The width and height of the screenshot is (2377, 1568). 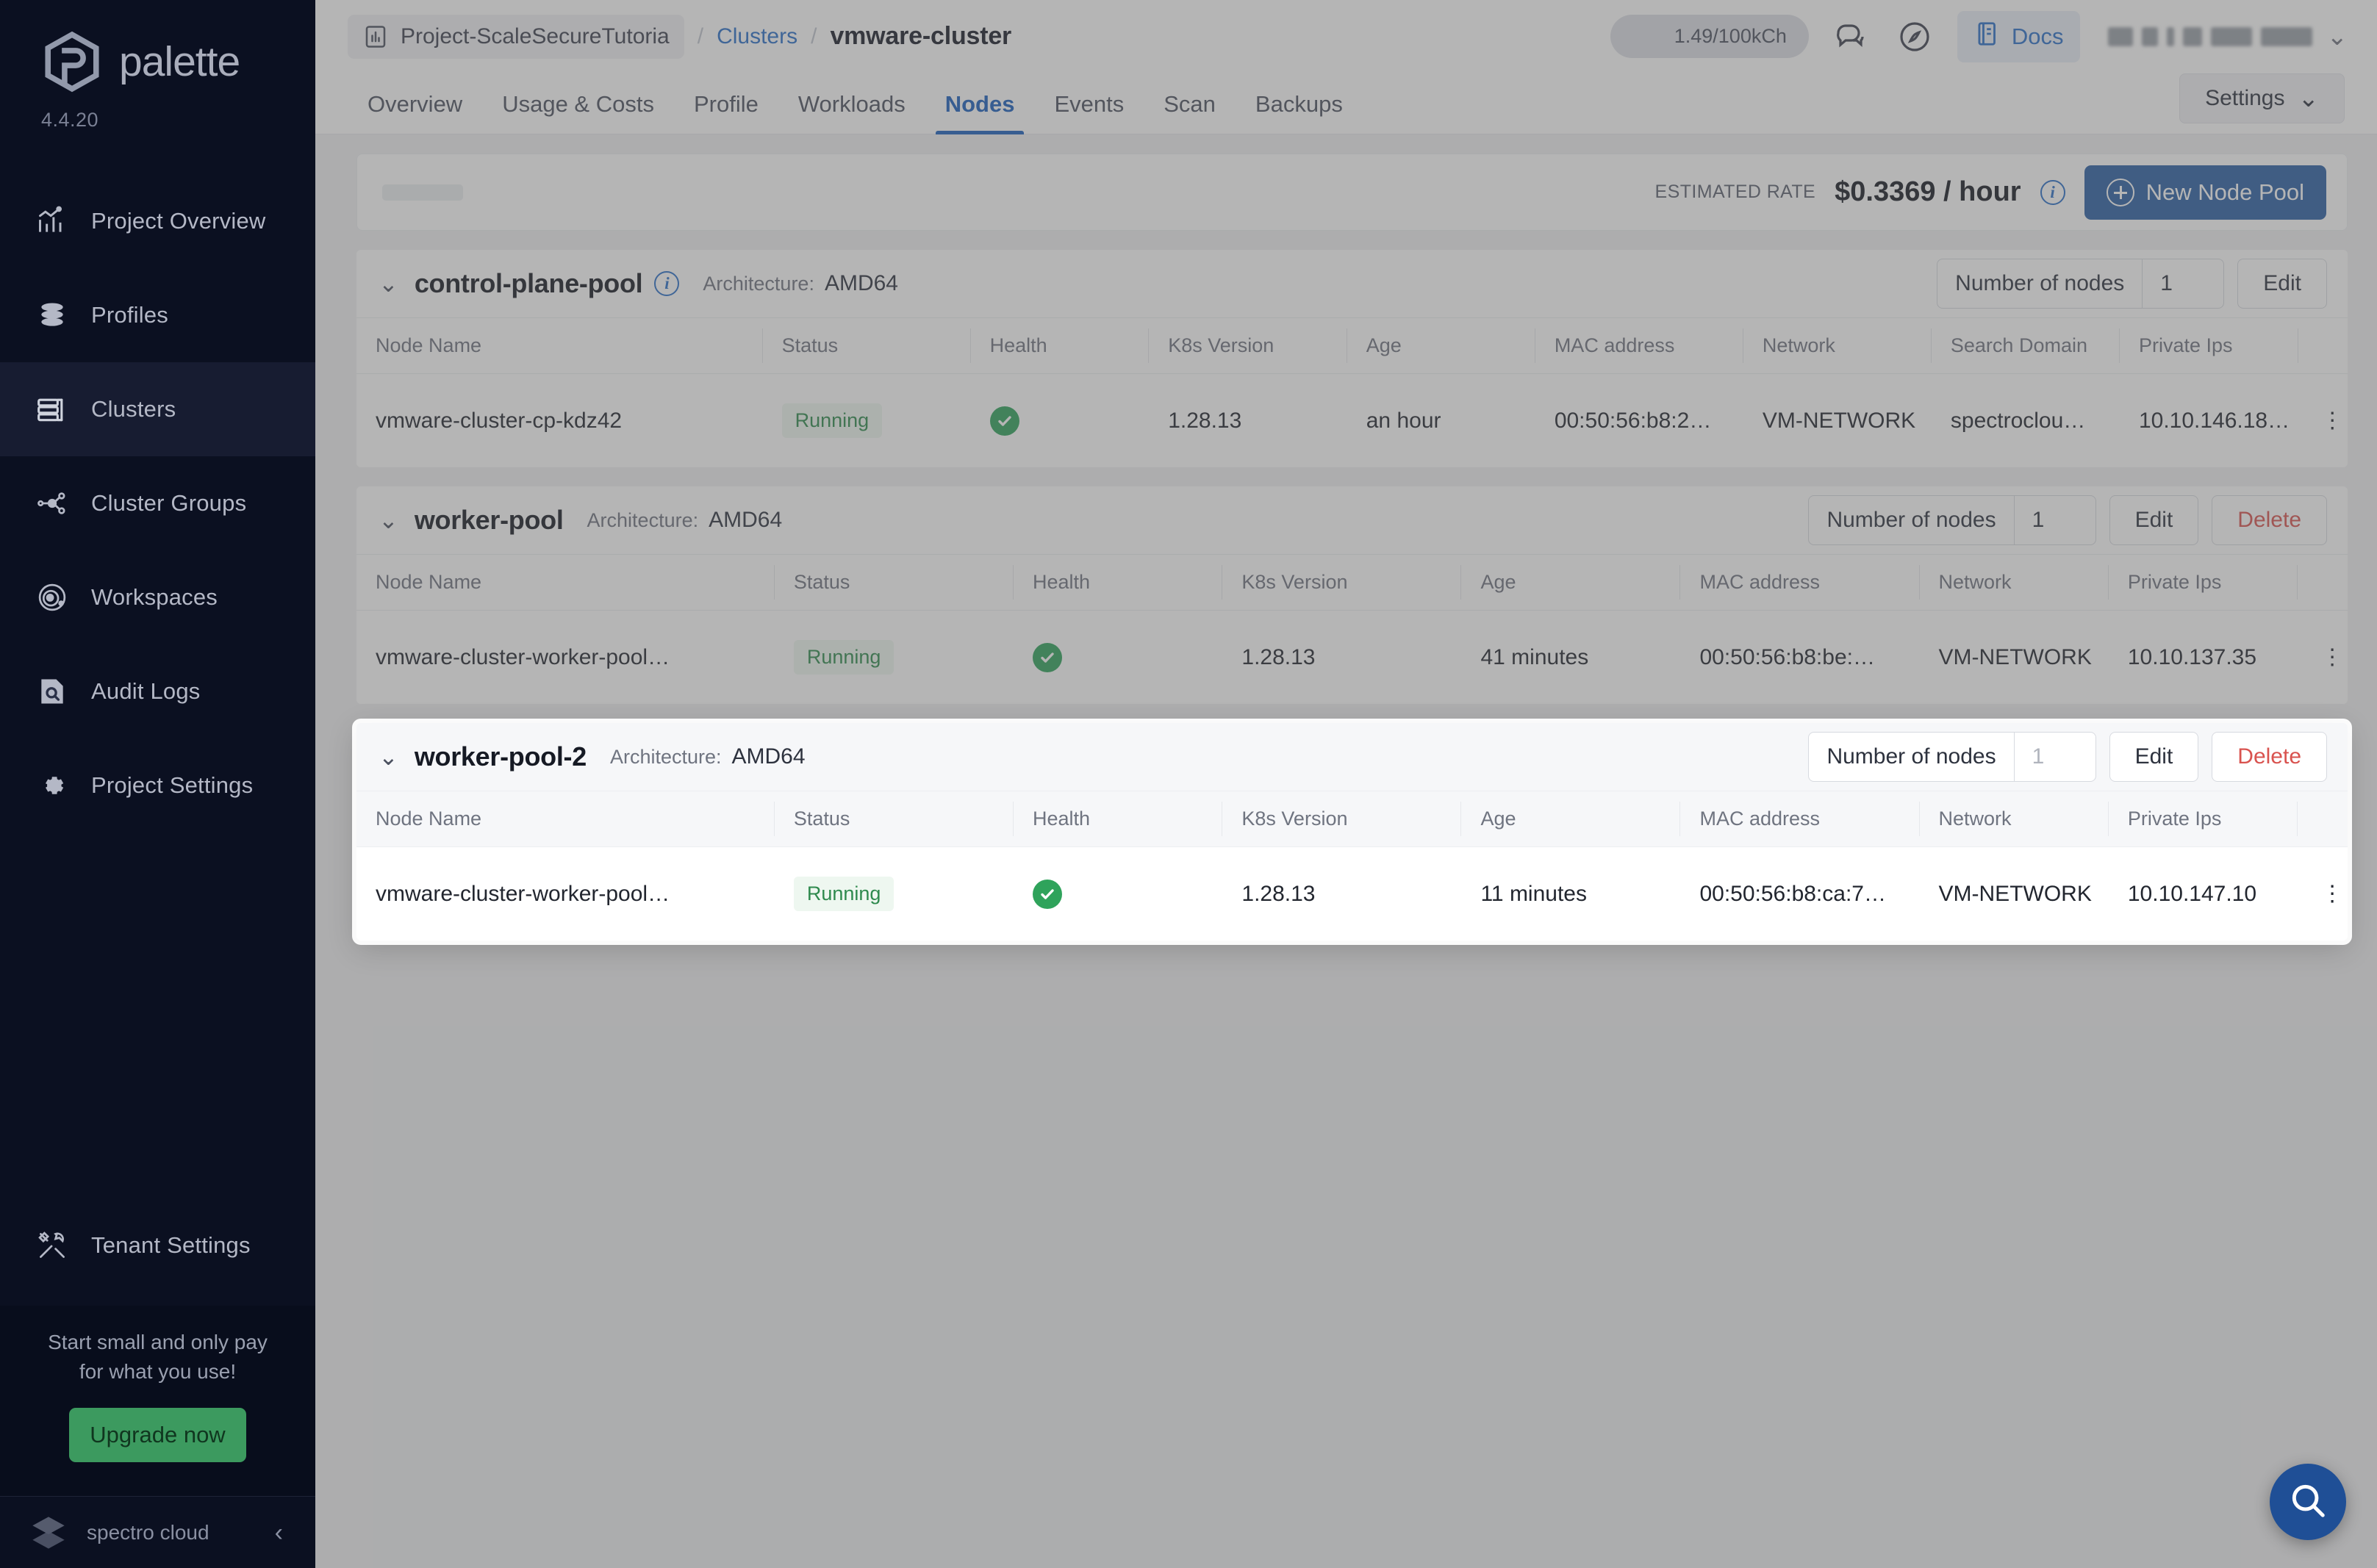 What do you see at coordinates (516, 36) in the screenshot?
I see `breadcrumb-project: Project-ScaleSecureTutoria` at bounding box center [516, 36].